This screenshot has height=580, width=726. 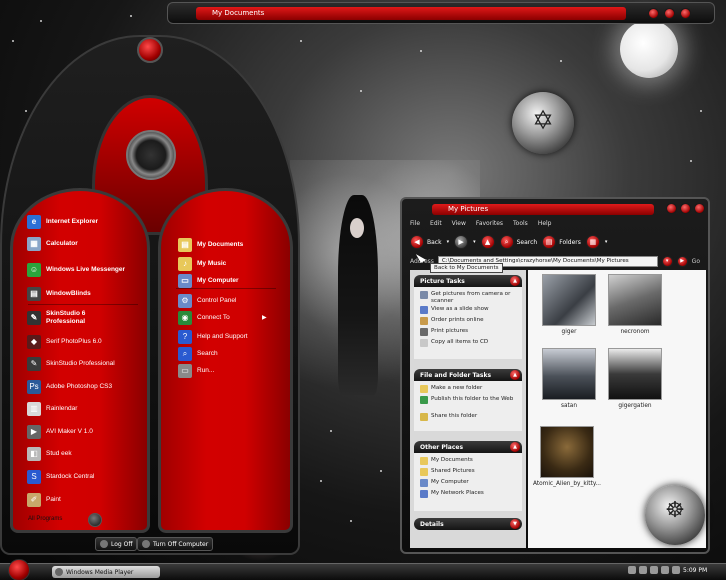 I want to click on views-dropdown-icon: ▾, so click(x=606, y=242).